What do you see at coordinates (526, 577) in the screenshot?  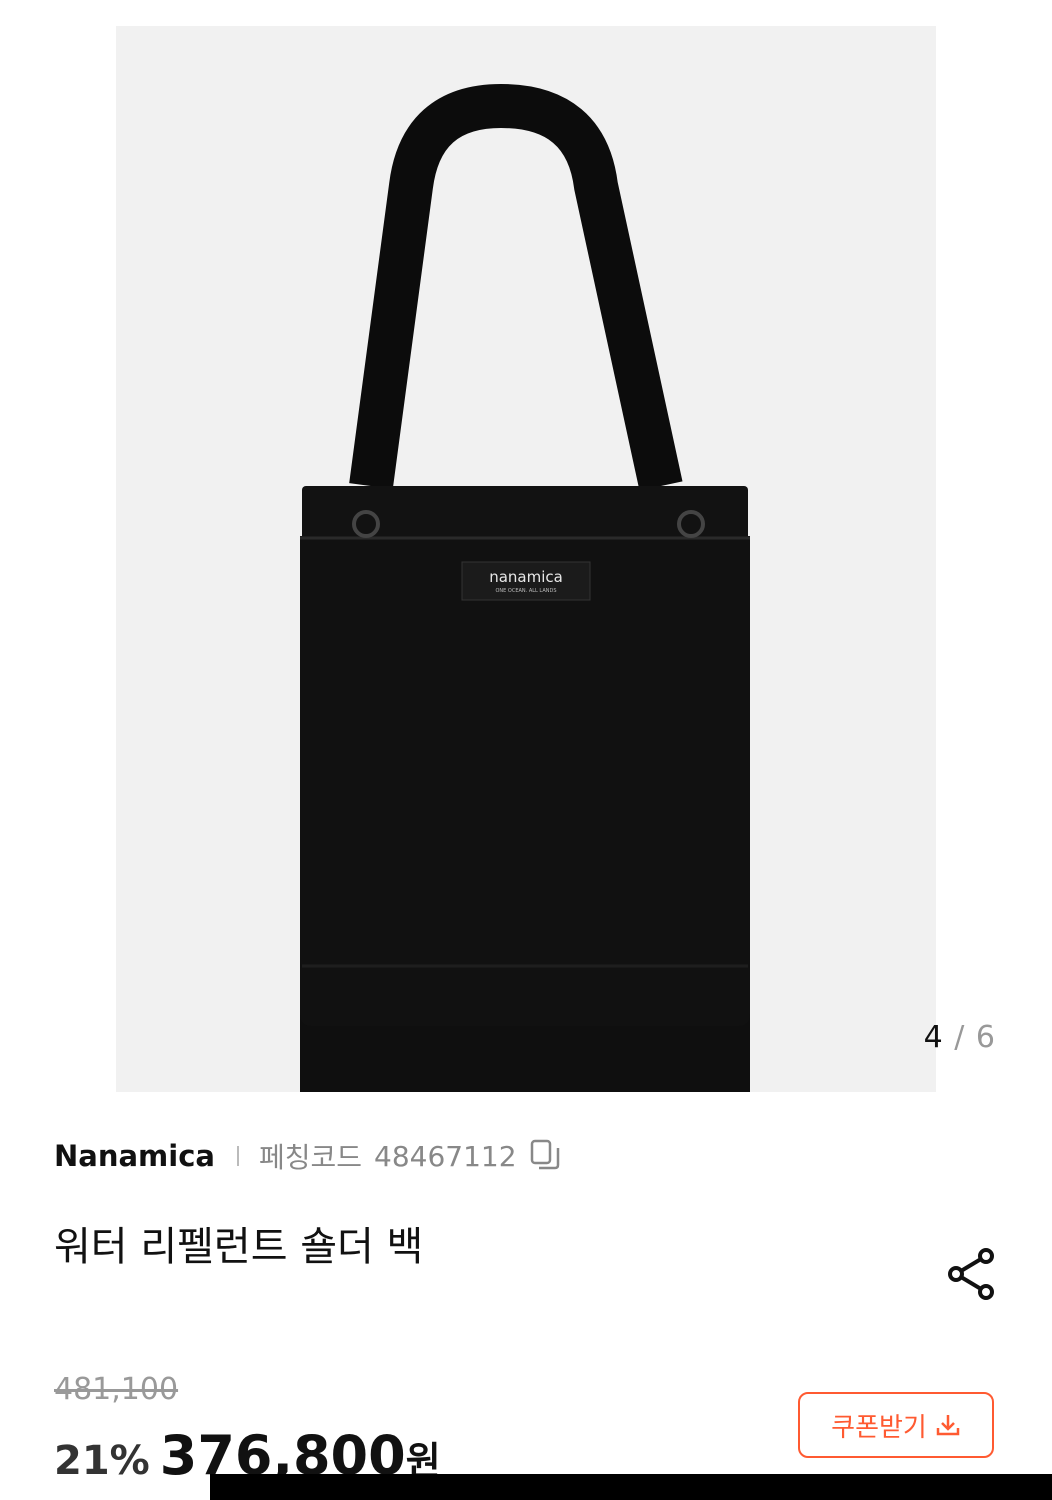 I see `bag-label-text: nanamica` at bounding box center [526, 577].